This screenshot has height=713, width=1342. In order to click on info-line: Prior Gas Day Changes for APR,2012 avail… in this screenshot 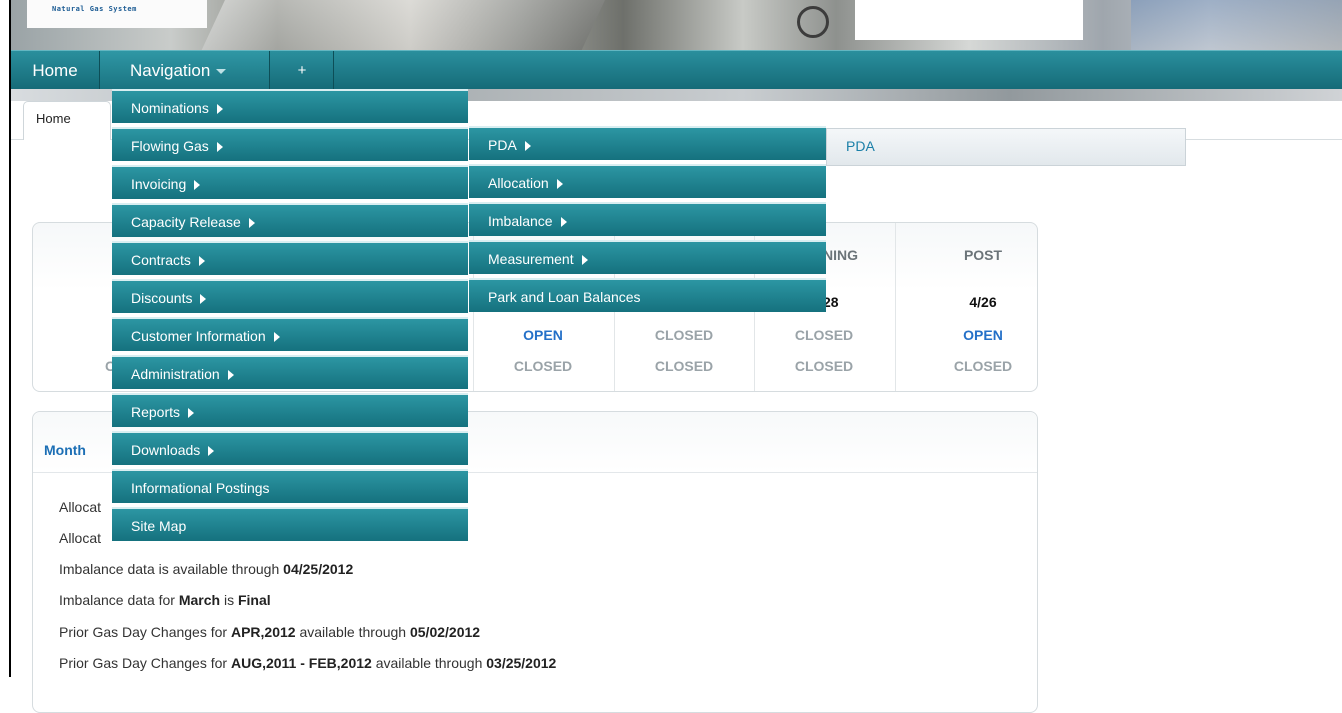, I will do `click(269, 632)`.